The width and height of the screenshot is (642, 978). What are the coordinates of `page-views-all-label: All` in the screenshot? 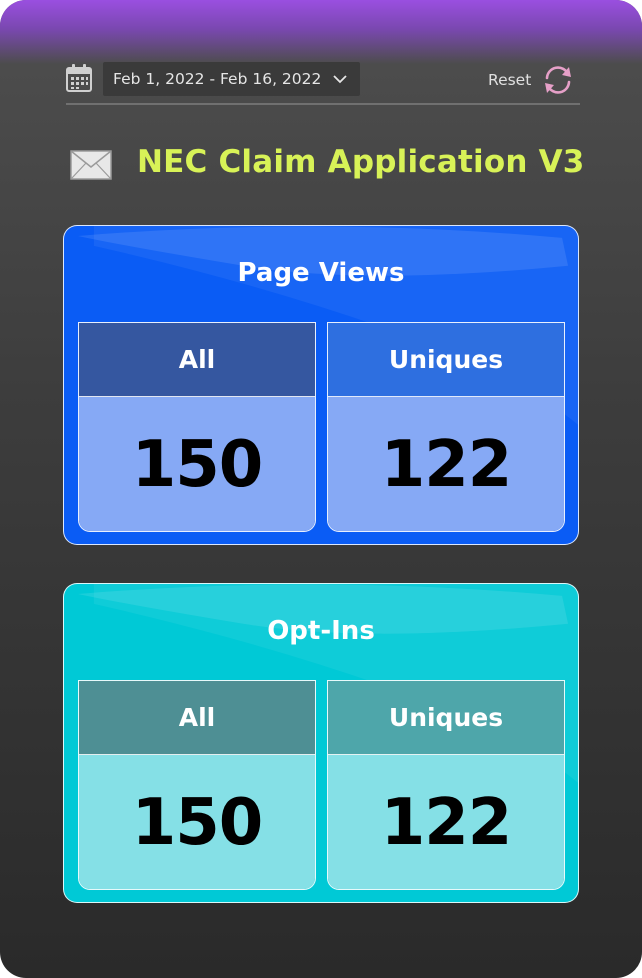 It's located at (197, 360).